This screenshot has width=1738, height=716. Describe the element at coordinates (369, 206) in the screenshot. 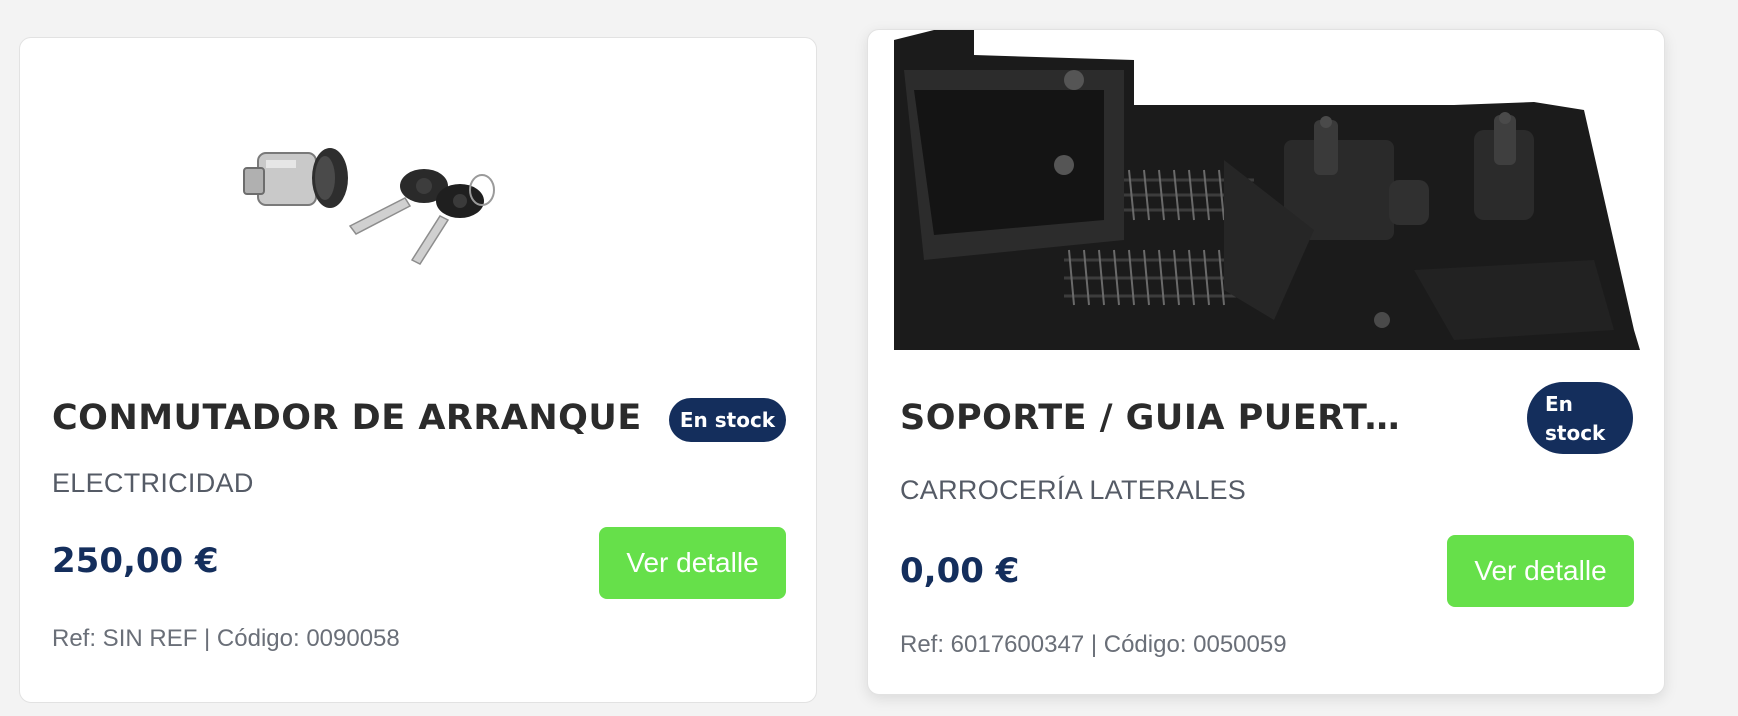

I see `ignition-switch-image` at that location.